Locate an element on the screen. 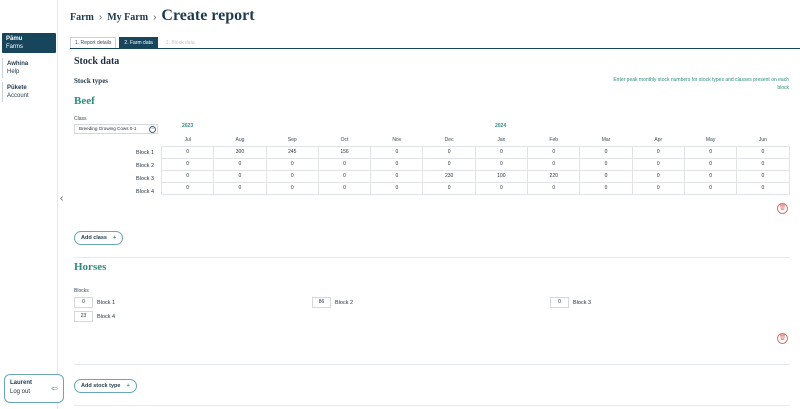 This screenshot has height=409, width=800. delete-beef-icon: 🗑 is located at coordinates (782, 208).